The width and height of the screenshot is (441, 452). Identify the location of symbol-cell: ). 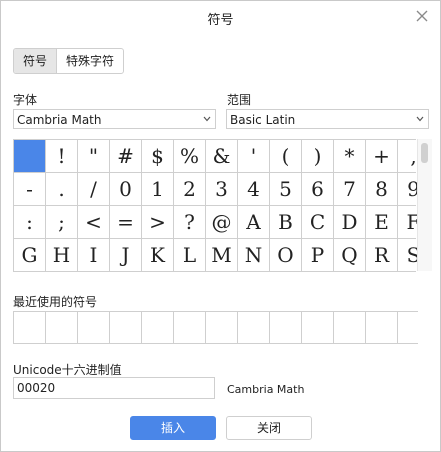
(317, 156).